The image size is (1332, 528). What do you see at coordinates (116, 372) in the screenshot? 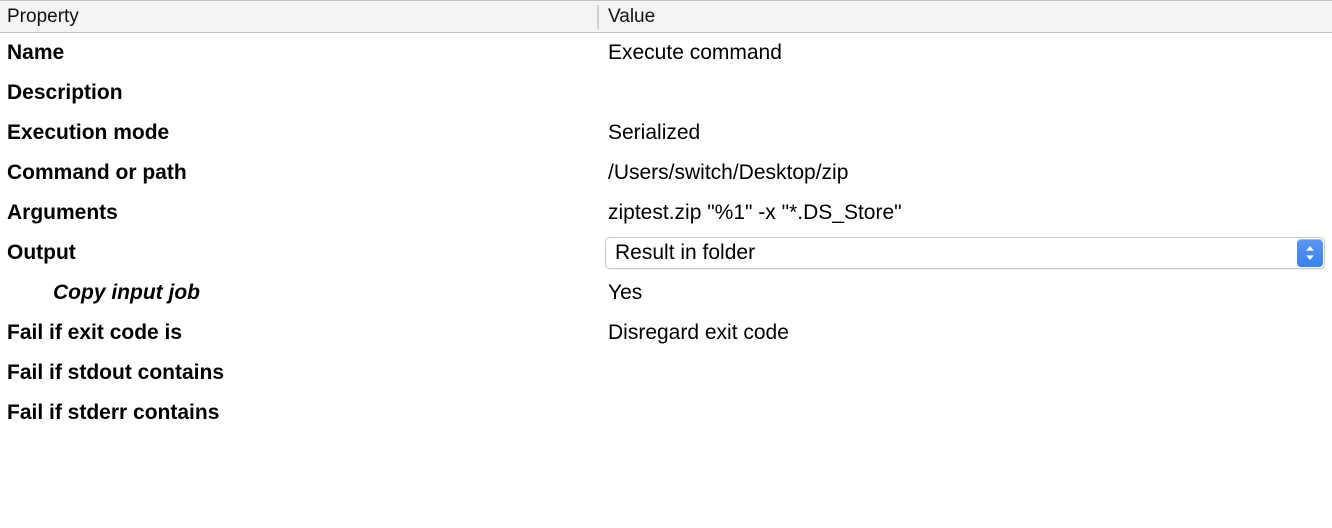
I see `row-label-fail-if-stdout-contains: Fail if stdout contains` at bounding box center [116, 372].